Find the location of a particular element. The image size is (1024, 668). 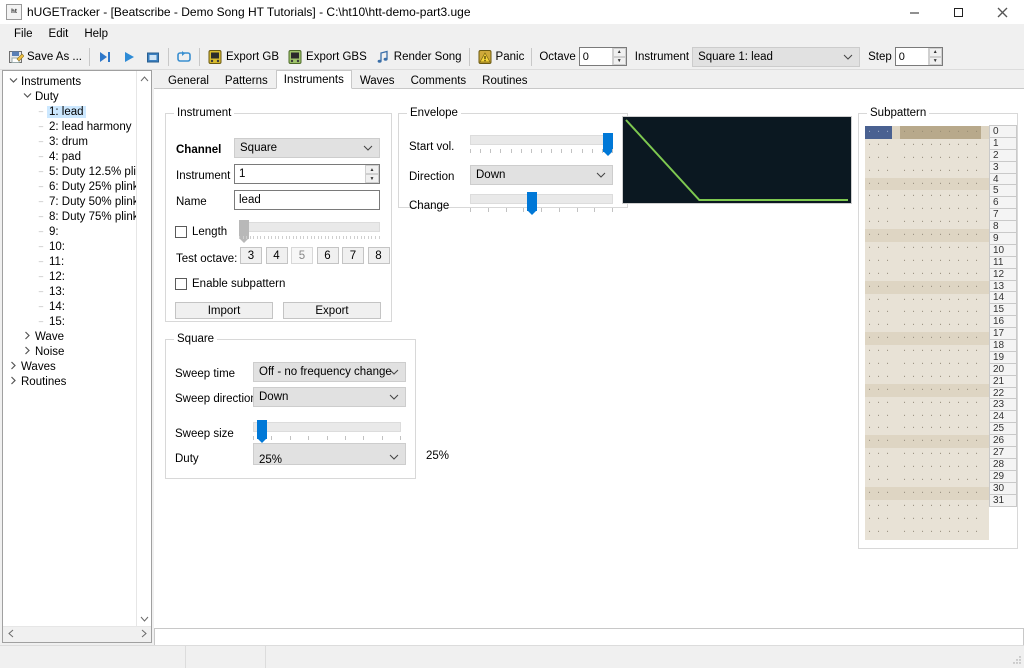

tree-item: –6: Duty 25% plink is located at coordinates (77, 186).